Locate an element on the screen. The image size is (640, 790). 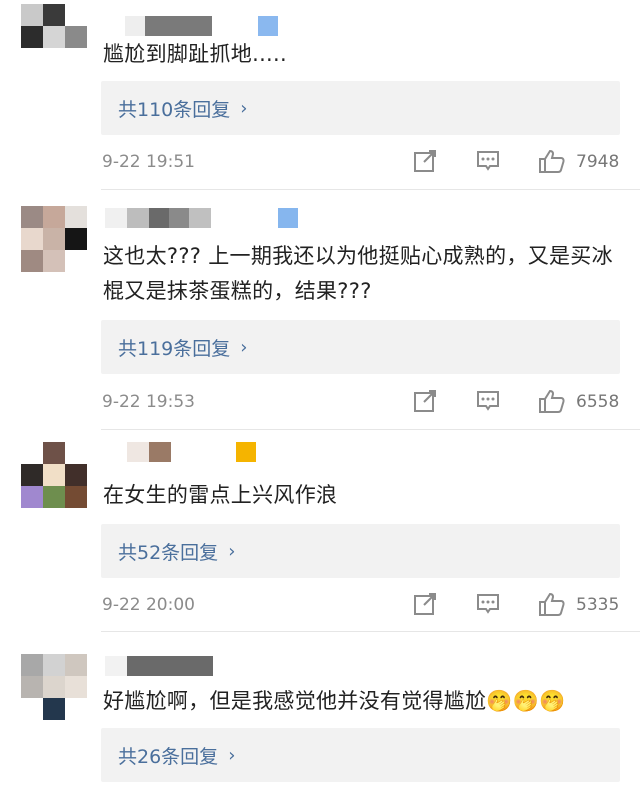
like-count: 7948 is located at coordinates (598, 162).